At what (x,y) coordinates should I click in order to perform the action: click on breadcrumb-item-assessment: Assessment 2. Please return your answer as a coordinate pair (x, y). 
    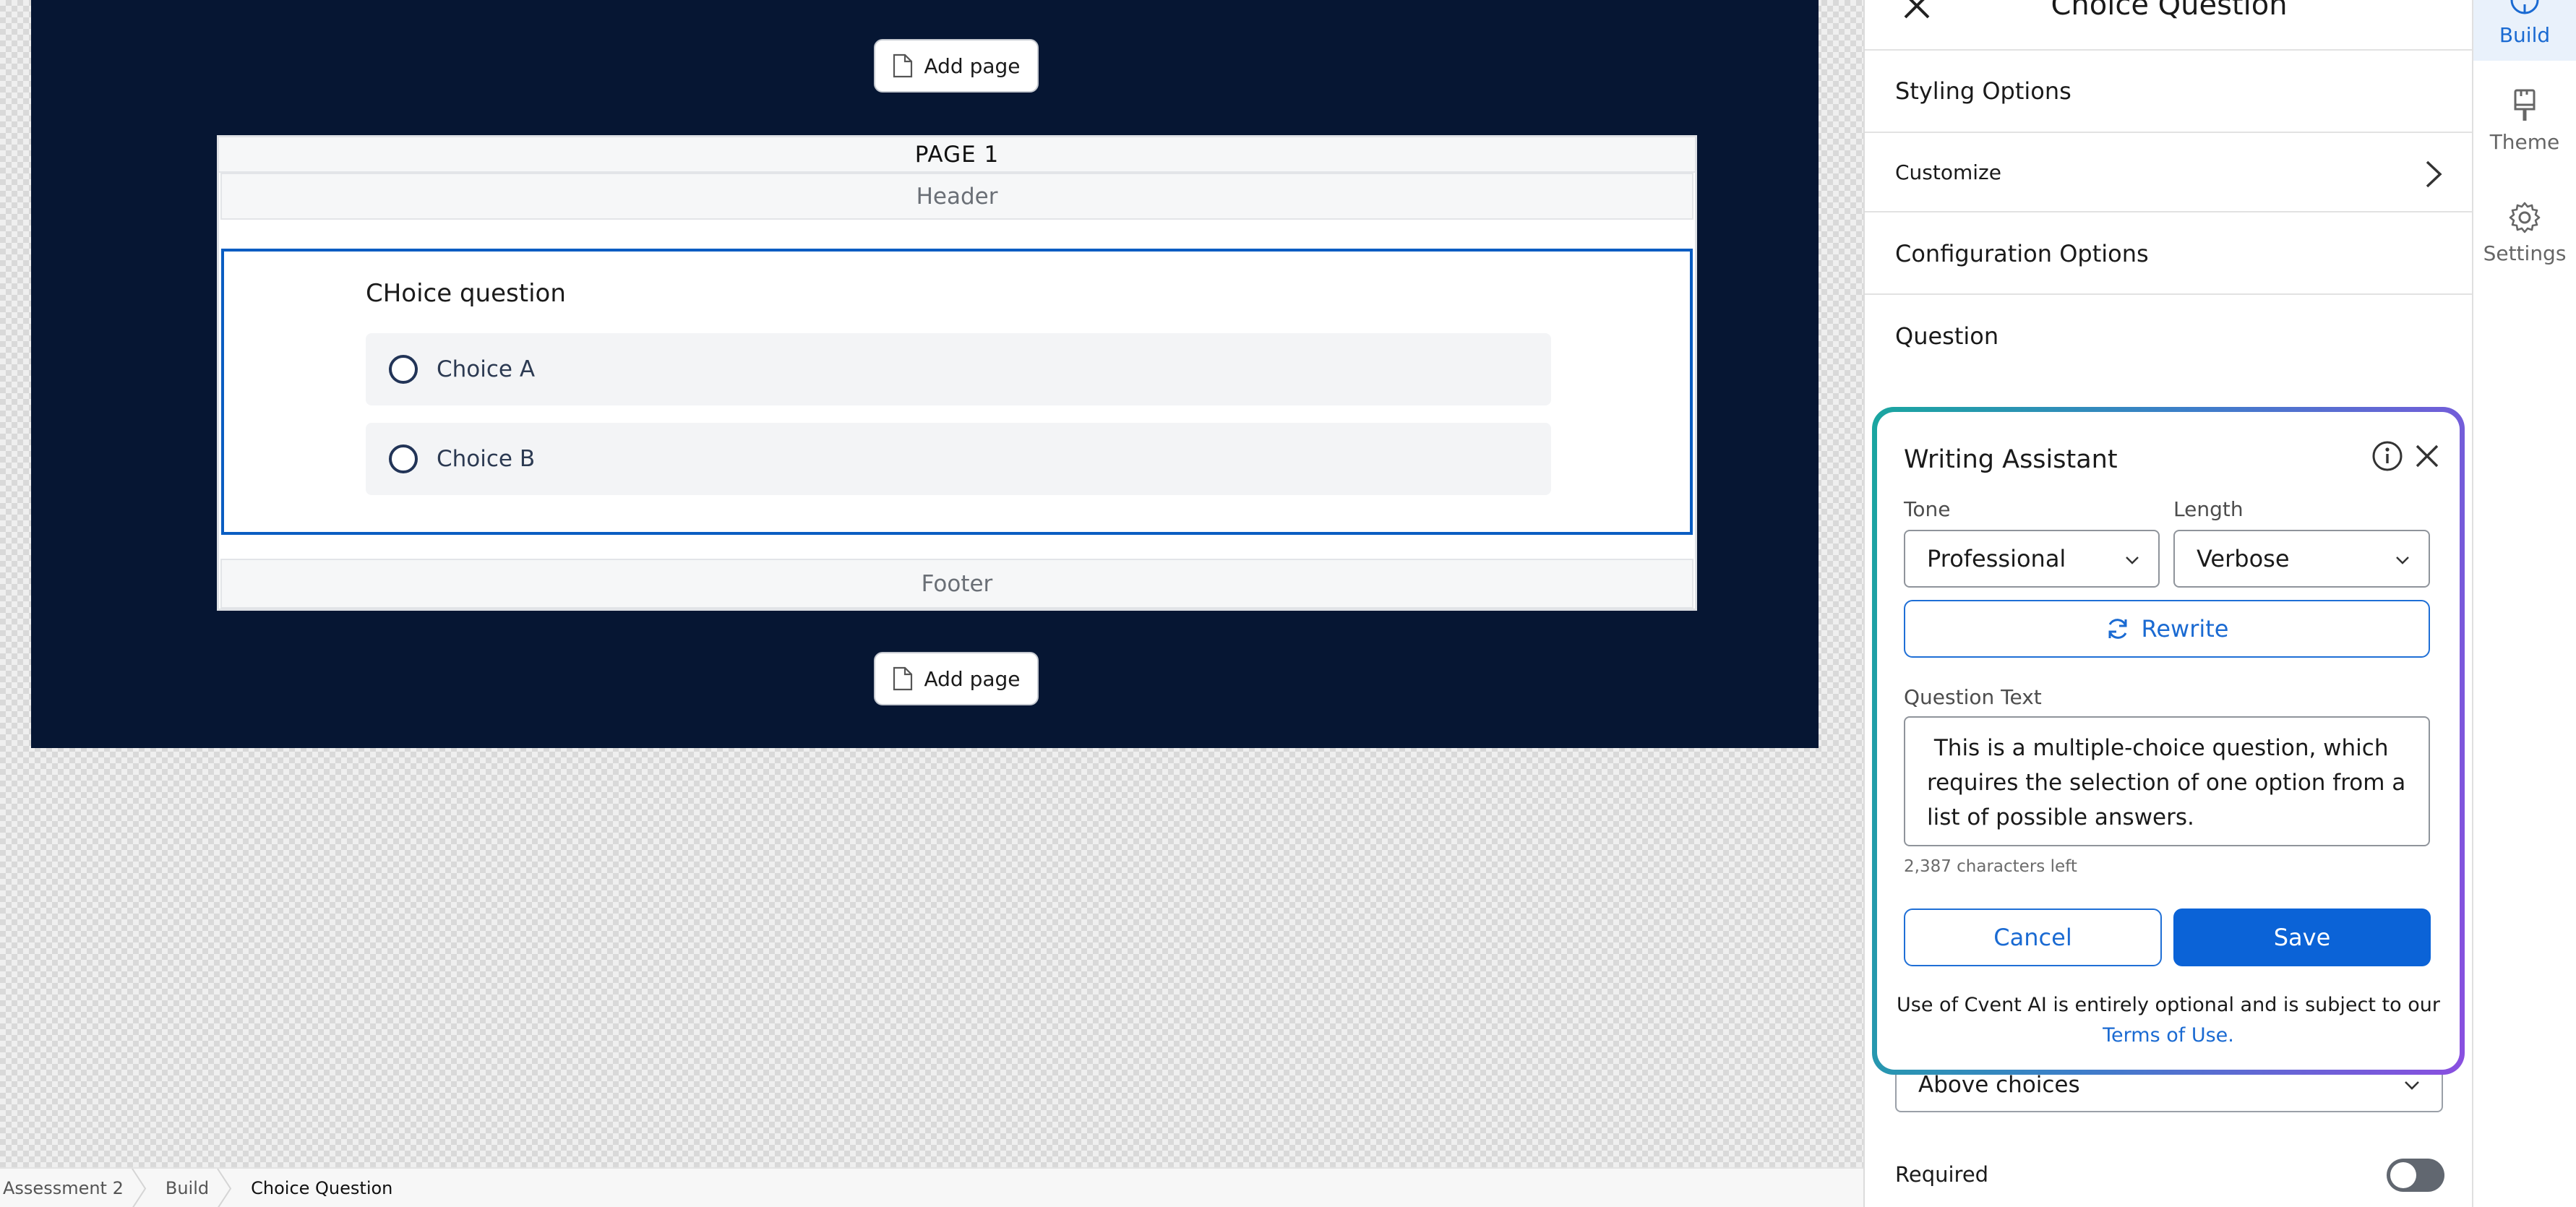
    Looking at the image, I should click on (74, 1188).